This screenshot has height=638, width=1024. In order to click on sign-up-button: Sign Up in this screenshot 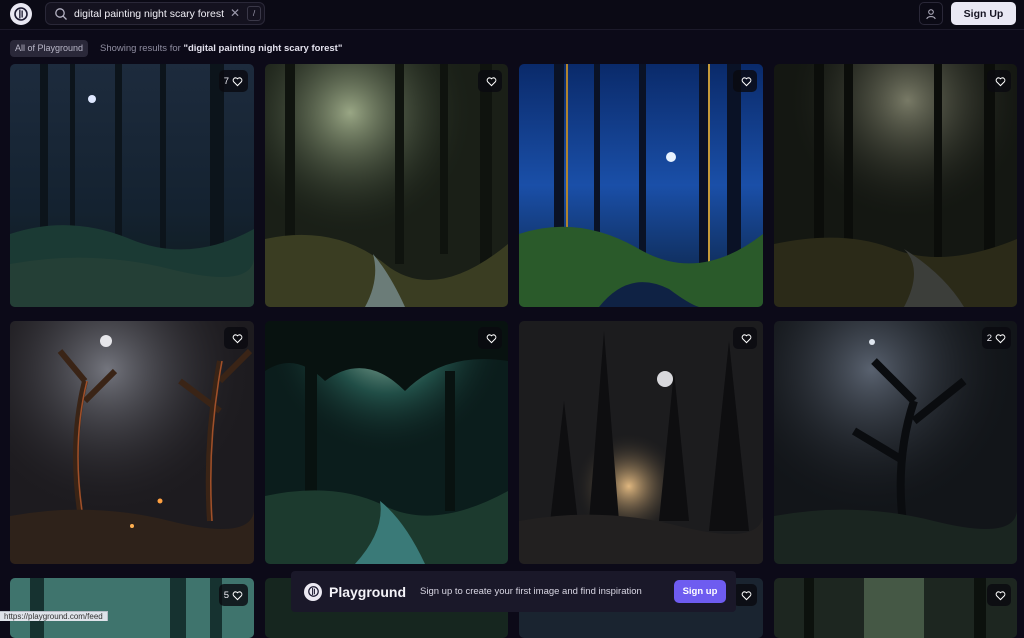, I will do `click(983, 13)`.